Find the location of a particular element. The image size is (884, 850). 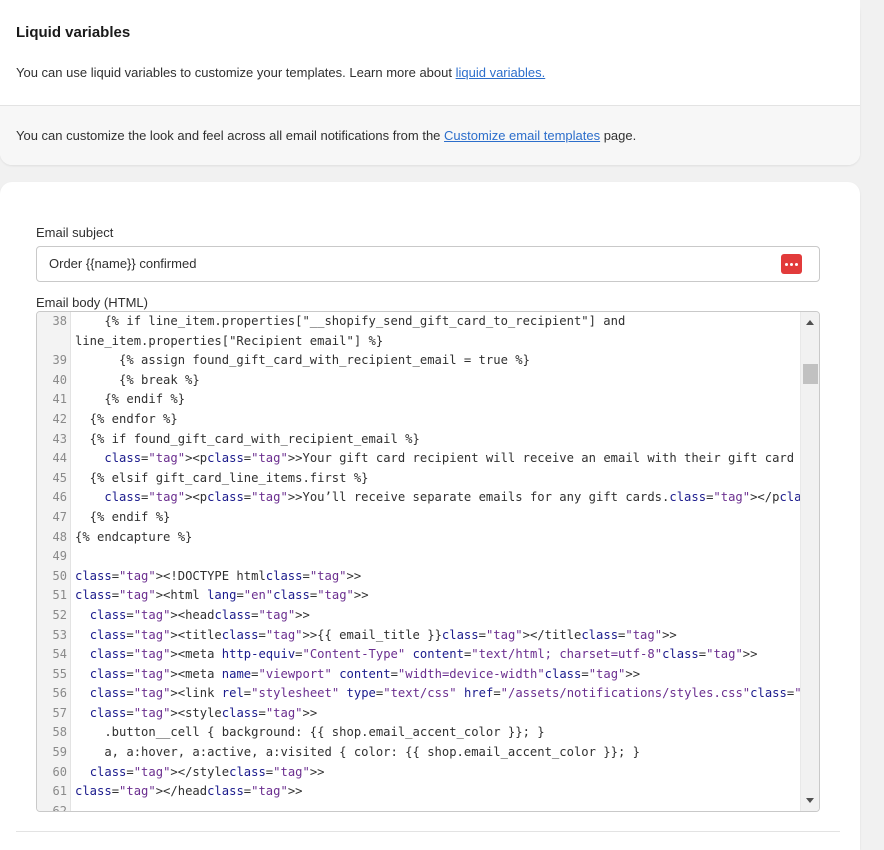

line-number: 55 is located at coordinates (59, 673).